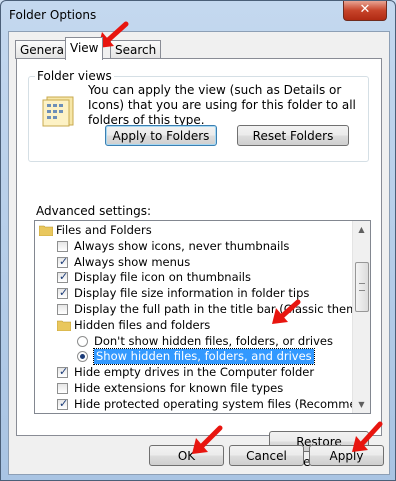 This screenshot has height=481, width=396. I want to click on option-label: Show hidden files, folders, and drives, so click(204, 357).